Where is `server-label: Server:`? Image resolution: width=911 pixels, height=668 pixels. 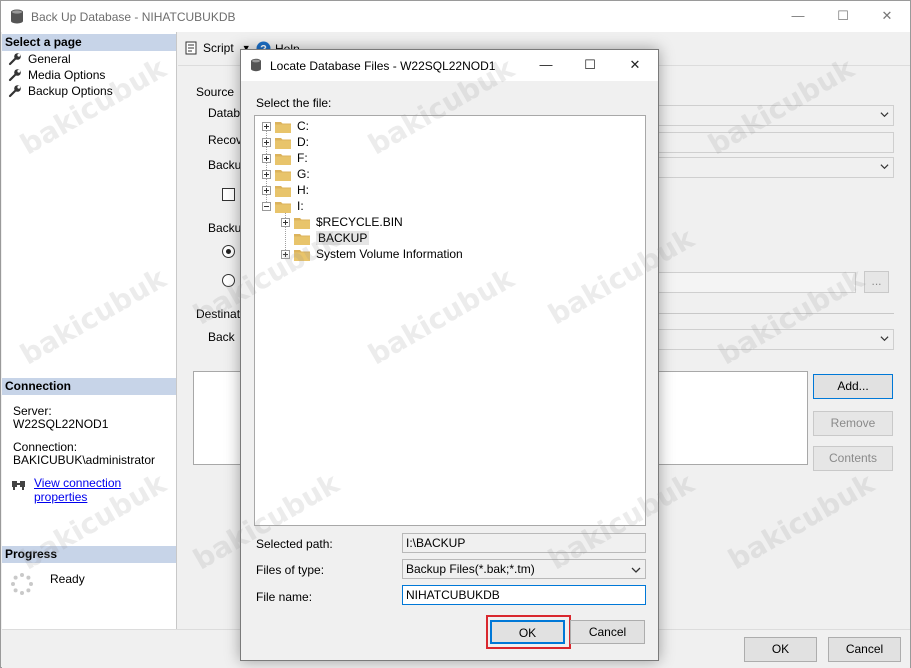 server-label: Server: is located at coordinates (32, 411).